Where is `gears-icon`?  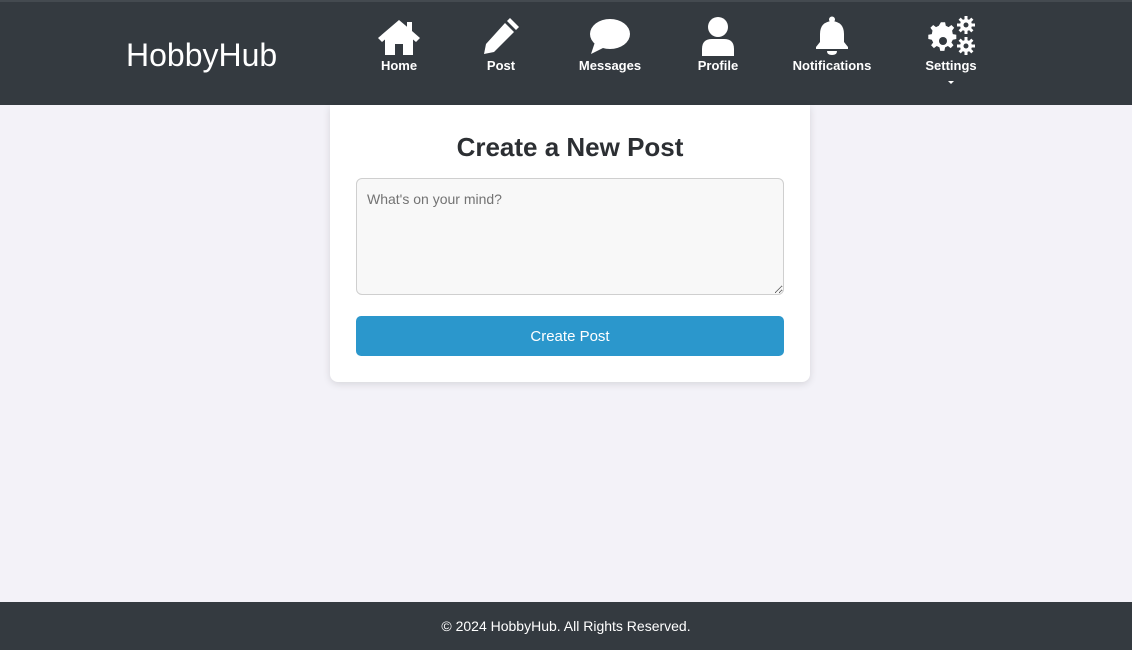
gears-icon is located at coordinates (951, 36).